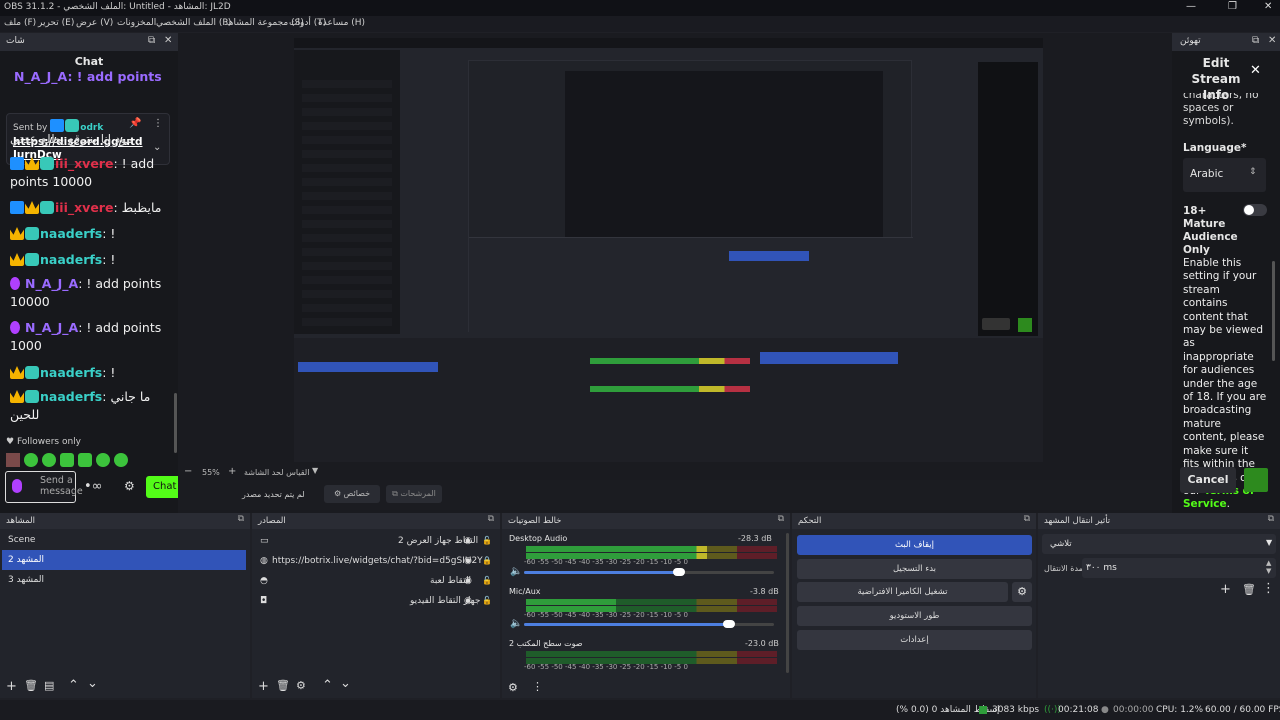 The height and width of the screenshot is (720, 1280). Describe the element at coordinates (374, 541) in the screenshot. I see `source-item: ▭ التقاط جهاز العرض 2 ◉ 🔓` at that location.